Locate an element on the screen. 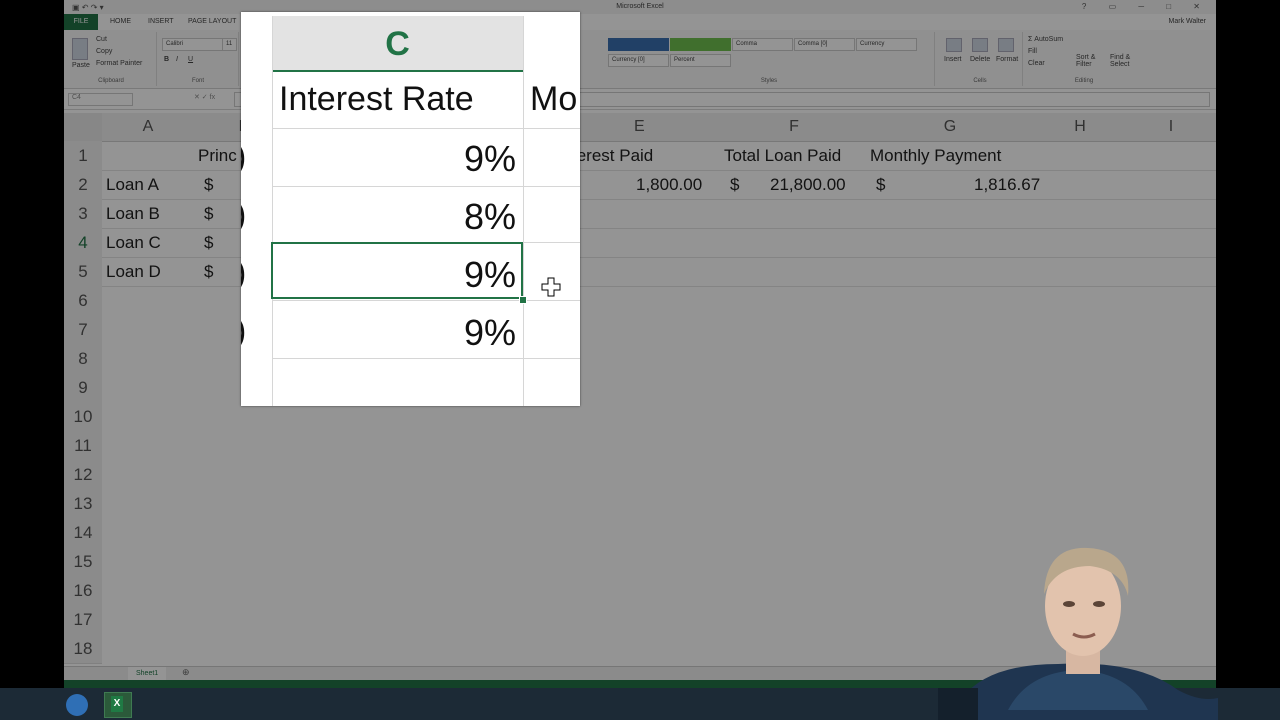  font-size-select: 11 is located at coordinates (229, 44).